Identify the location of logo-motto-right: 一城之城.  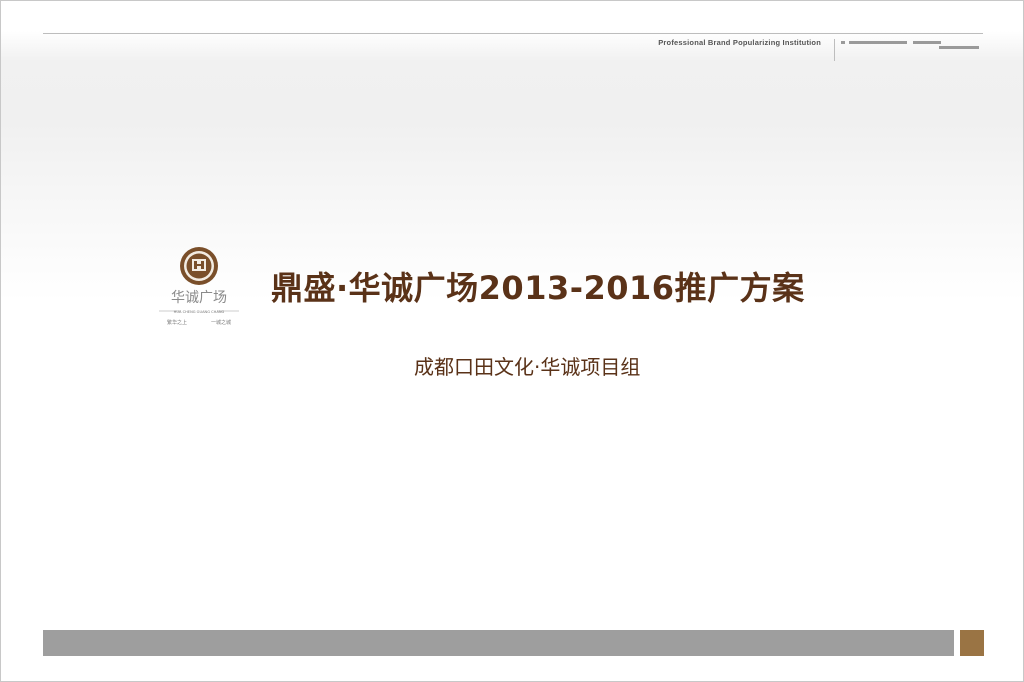
(221, 322).